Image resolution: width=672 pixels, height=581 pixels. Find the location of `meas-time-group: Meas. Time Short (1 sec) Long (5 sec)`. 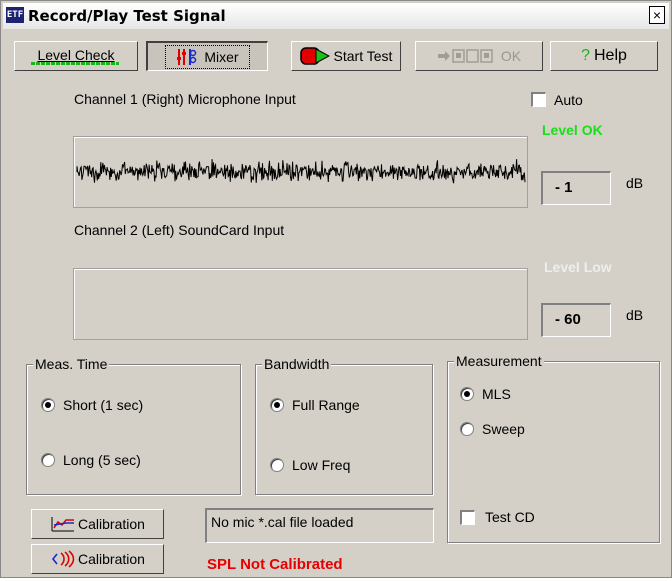

meas-time-group: Meas. Time Short (1 sec) Long (5 sec) is located at coordinates (133, 425).